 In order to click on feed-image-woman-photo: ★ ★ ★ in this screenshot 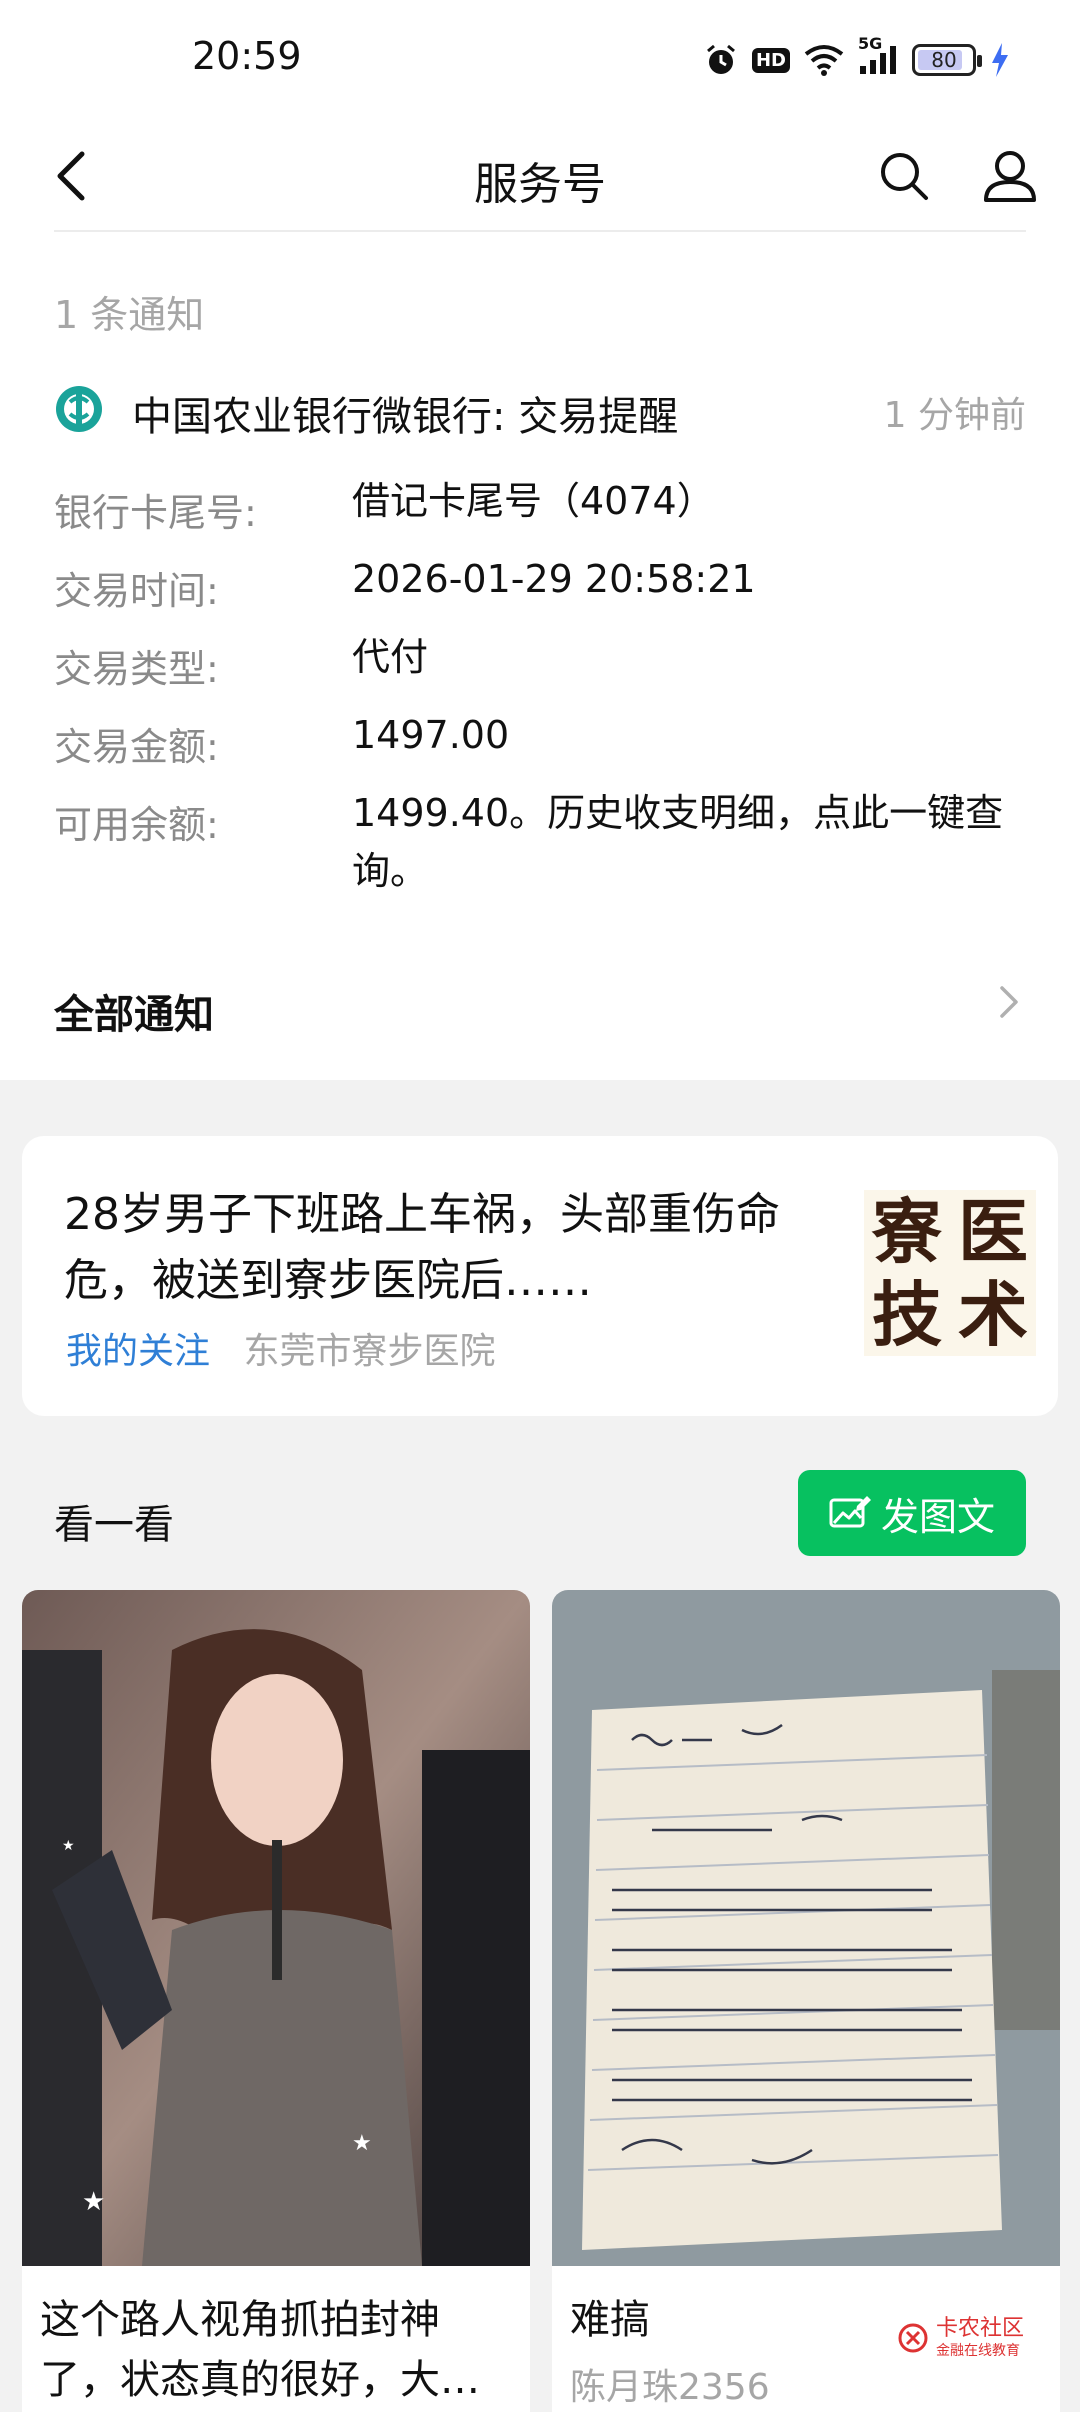, I will do `click(276, 1928)`.